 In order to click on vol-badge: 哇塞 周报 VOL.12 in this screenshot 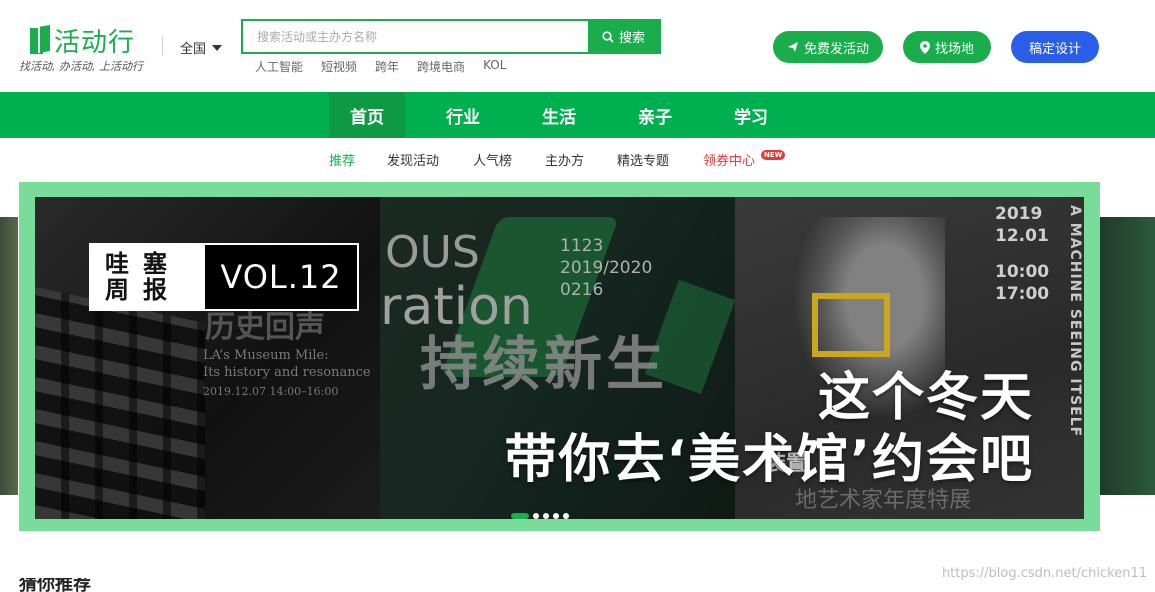, I will do `click(224, 277)`.